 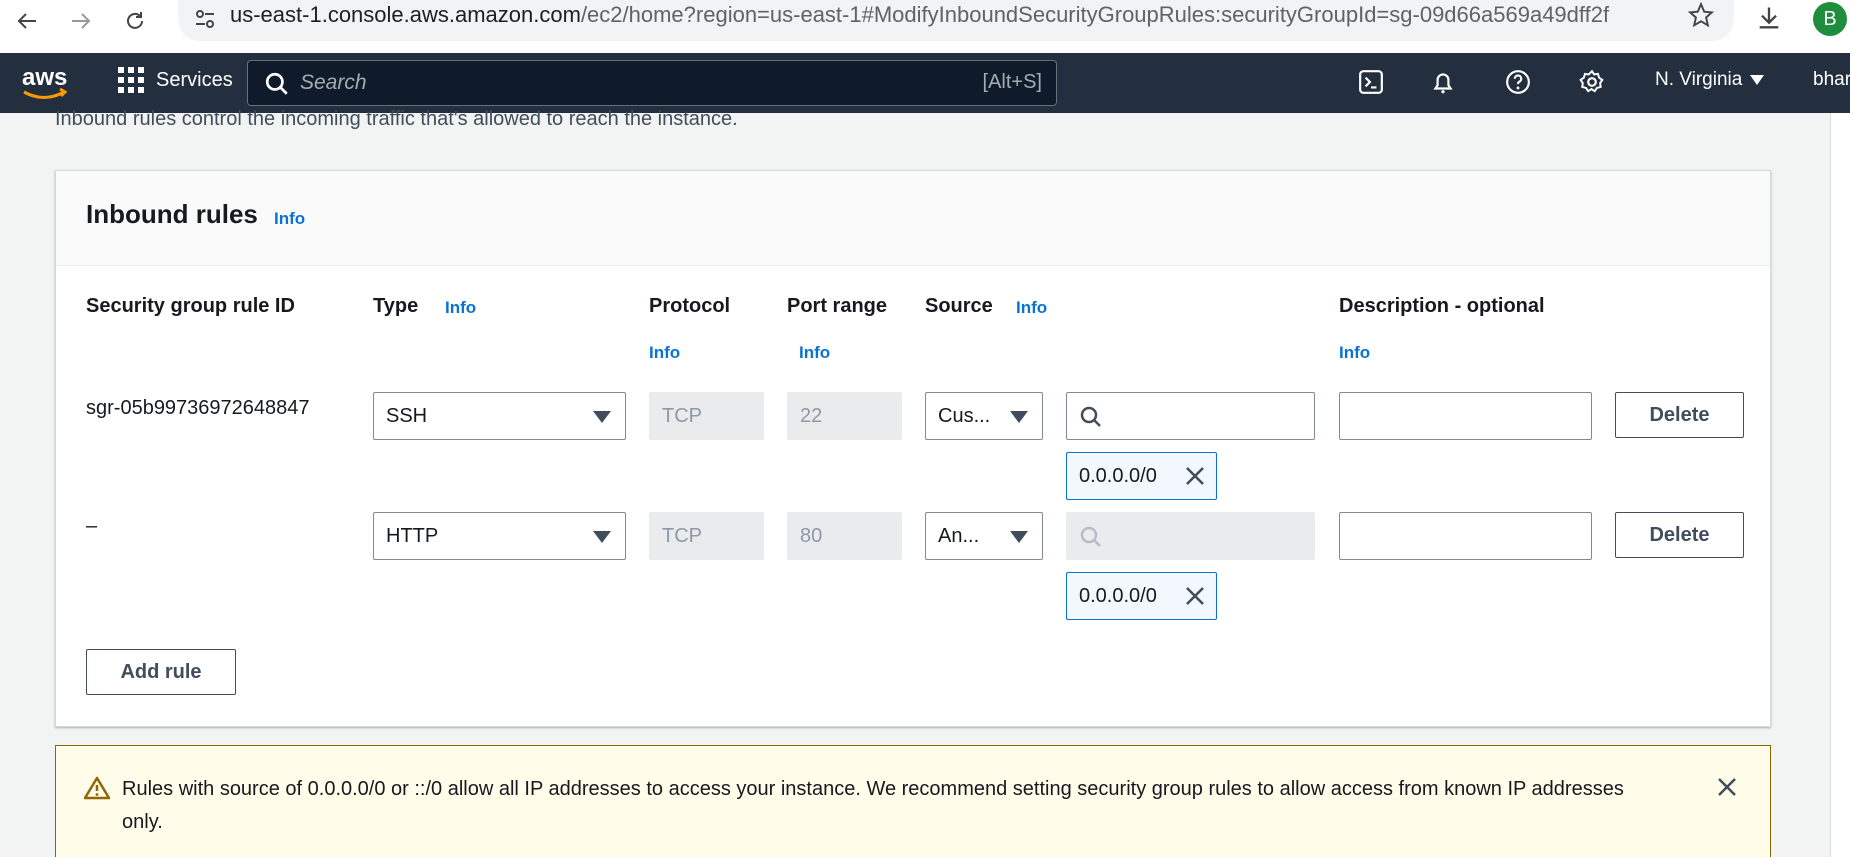 I want to click on port-range-info-link: Info, so click(x=814, y=353).